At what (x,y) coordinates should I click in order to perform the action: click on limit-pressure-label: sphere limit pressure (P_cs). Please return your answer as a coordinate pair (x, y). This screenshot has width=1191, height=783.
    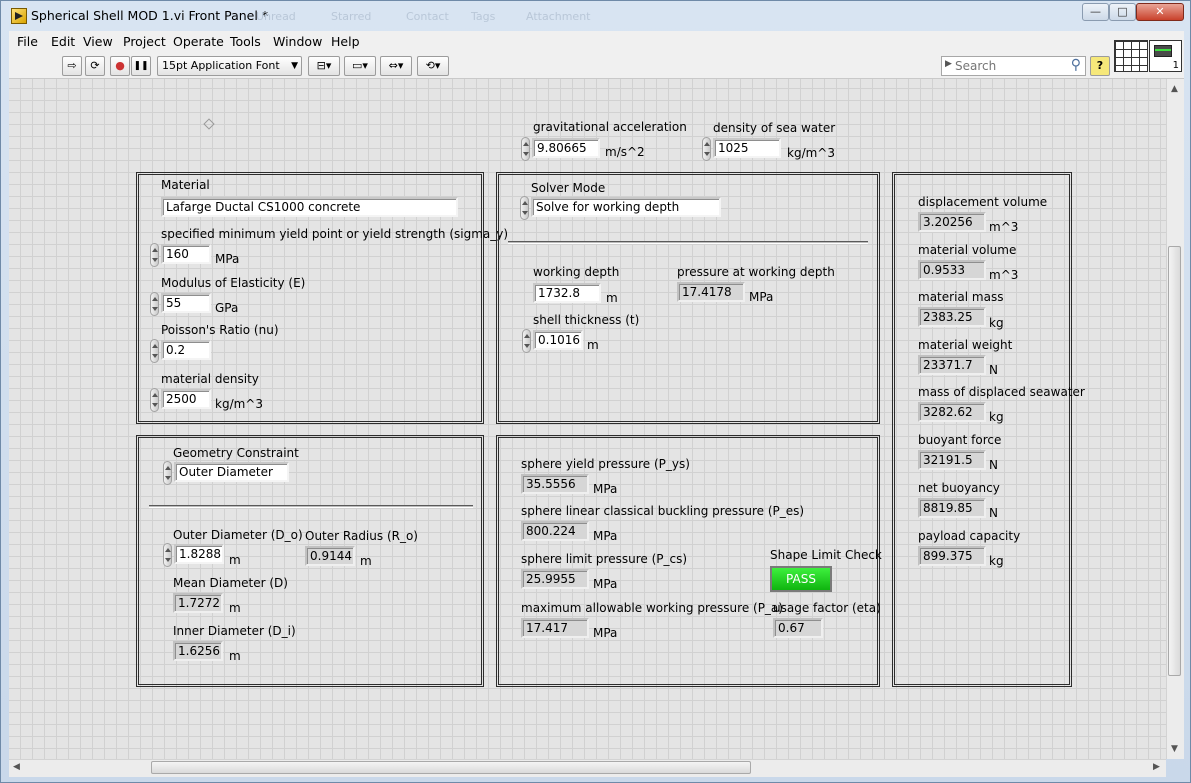
    Looking at the image, I should click on (604, 559).